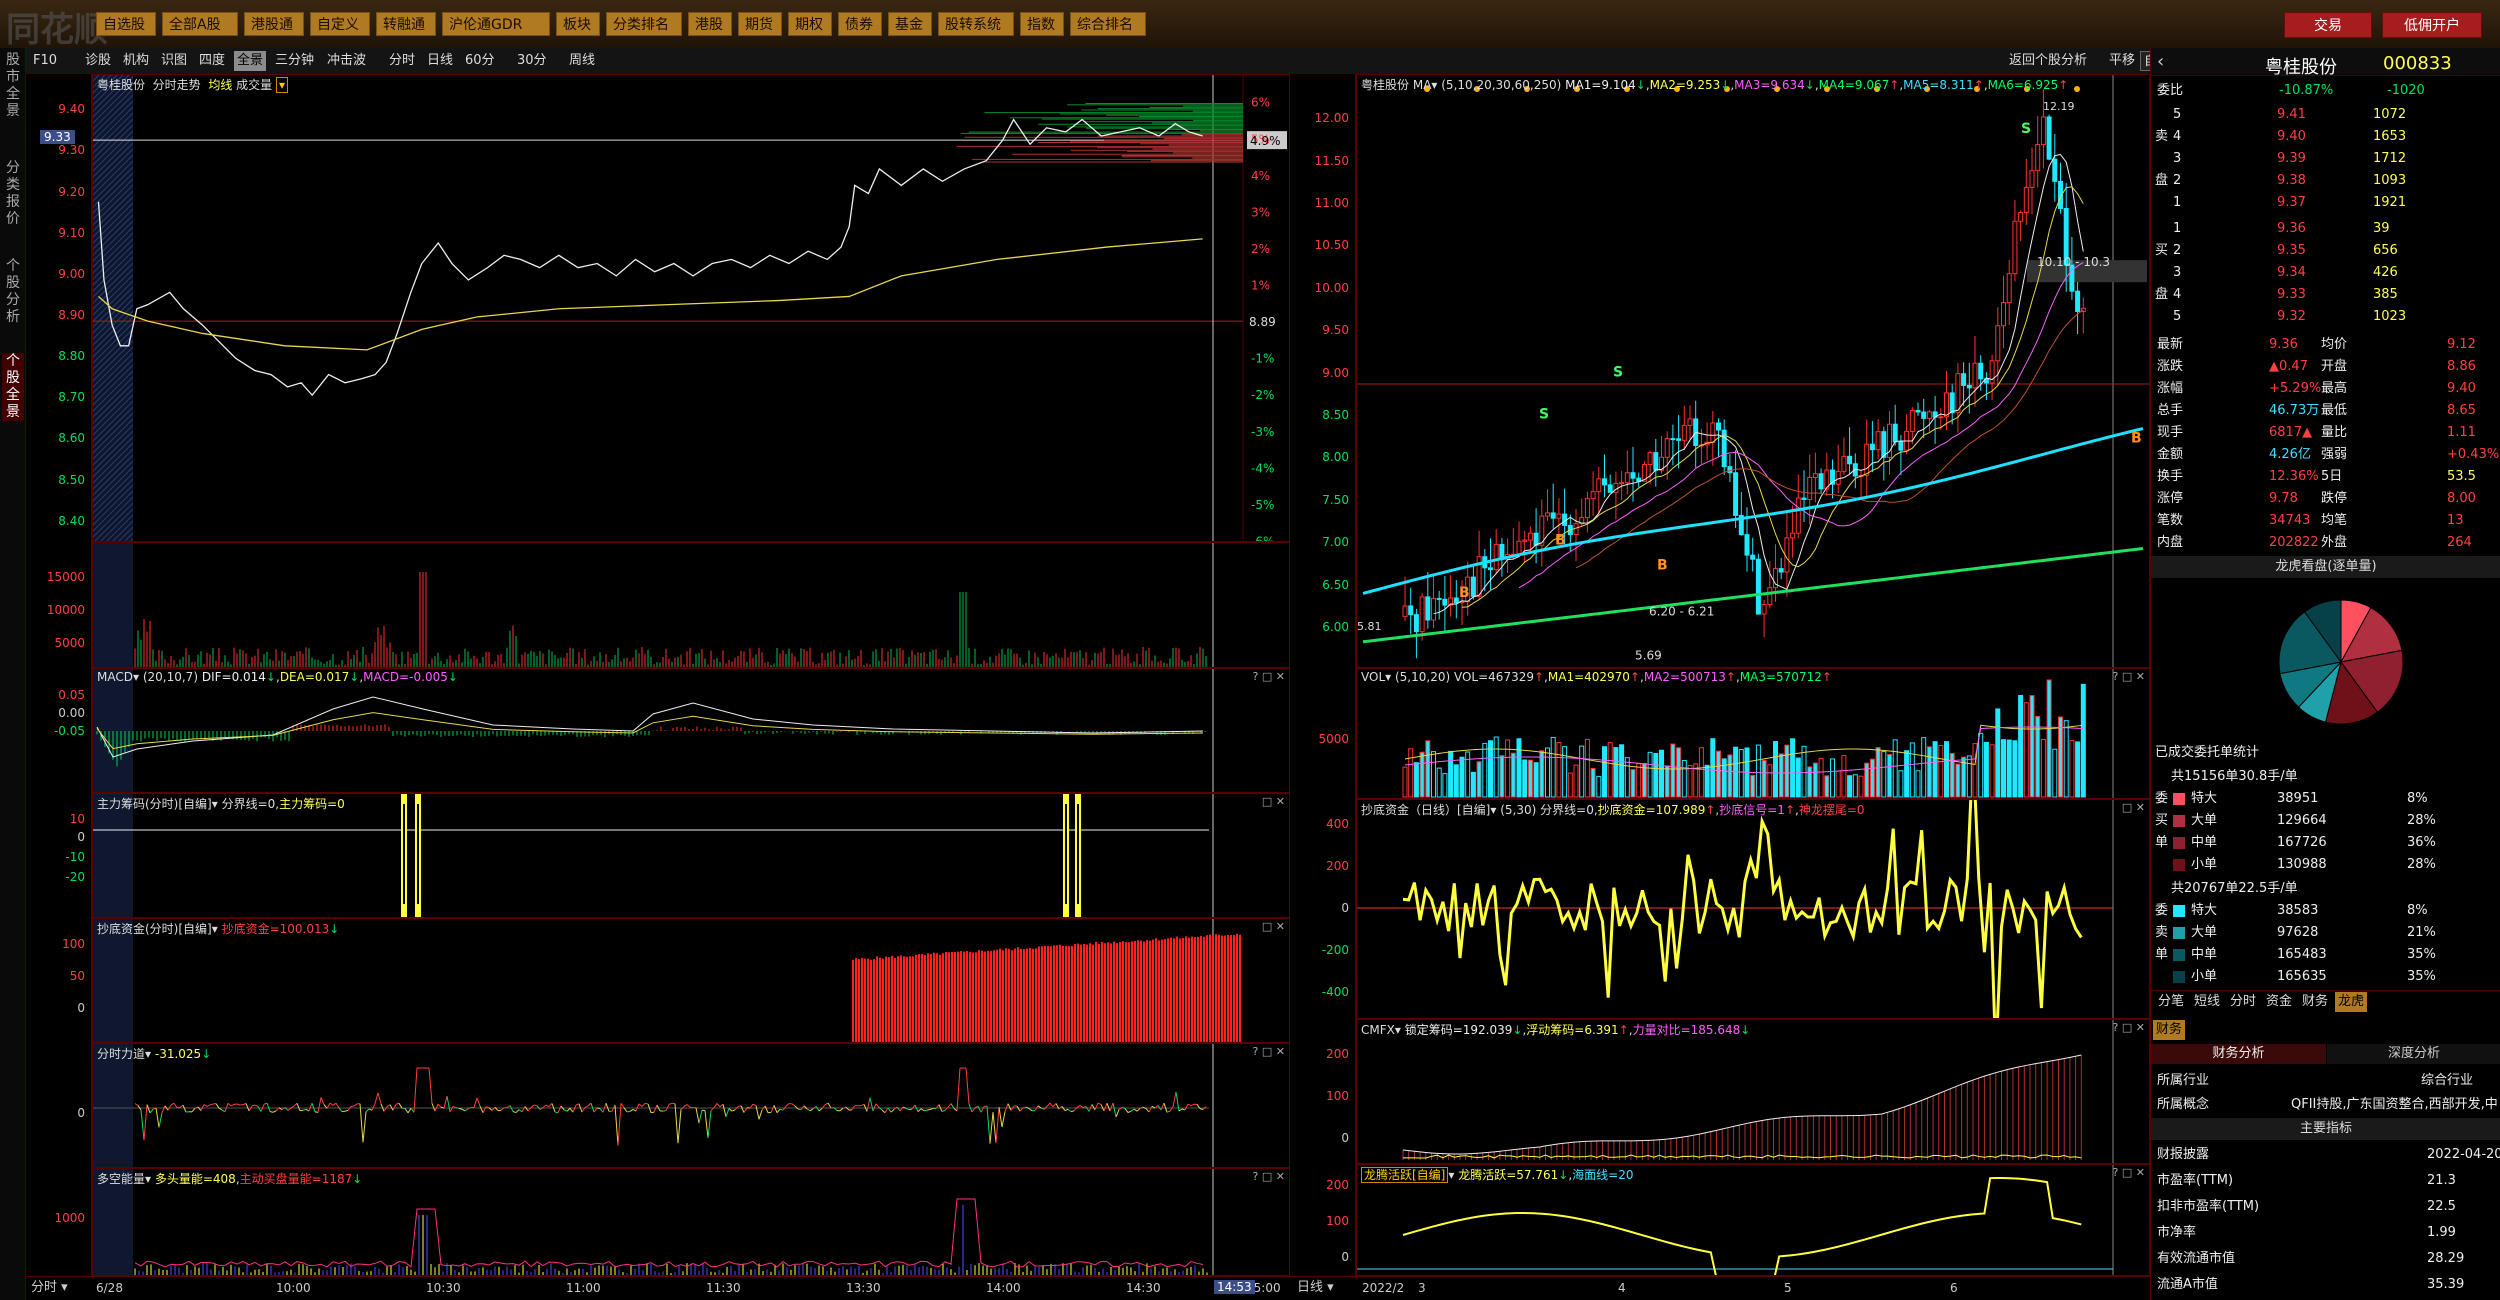 The image size is (2500, 1300). What do you see at coordinates (2325, 273) in the screenshot?
I see `bid-row-3: 3 9.34 426` at bounding box center [2325, 273].